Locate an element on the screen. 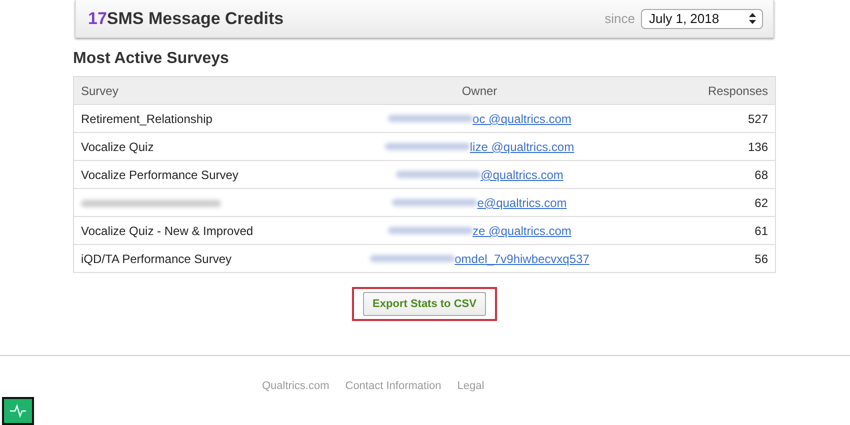 The width and height of the screenshot is (850, 425). export-button: Export Stats to CSV is located at coordinates (424, 304).